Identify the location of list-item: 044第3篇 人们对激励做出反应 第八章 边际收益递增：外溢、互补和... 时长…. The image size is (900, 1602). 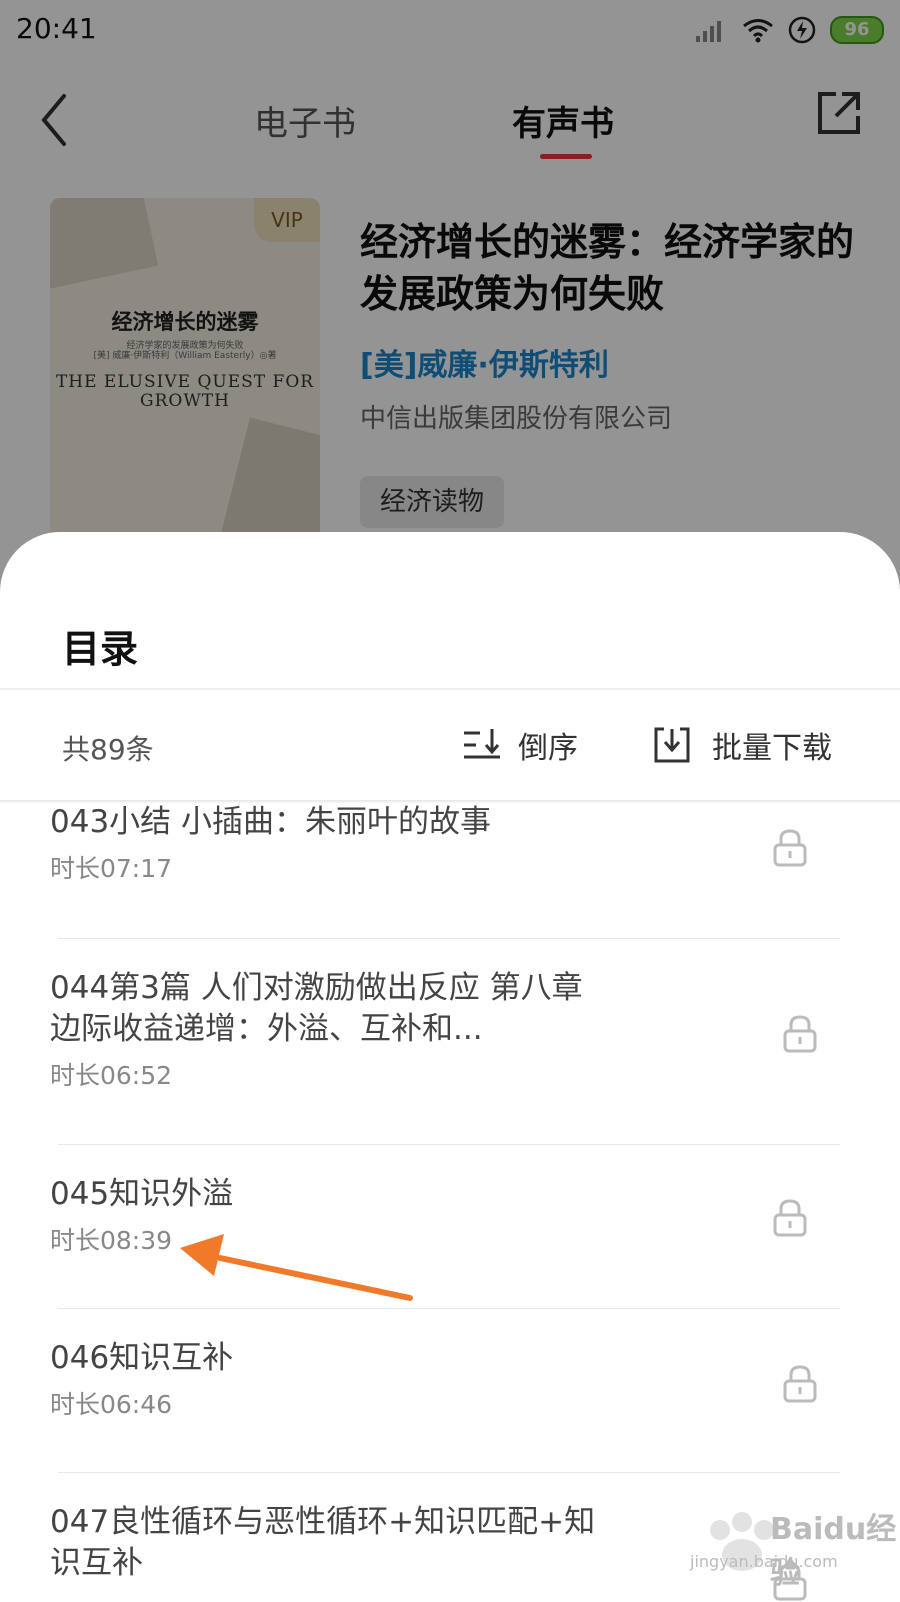
(445, 1030).